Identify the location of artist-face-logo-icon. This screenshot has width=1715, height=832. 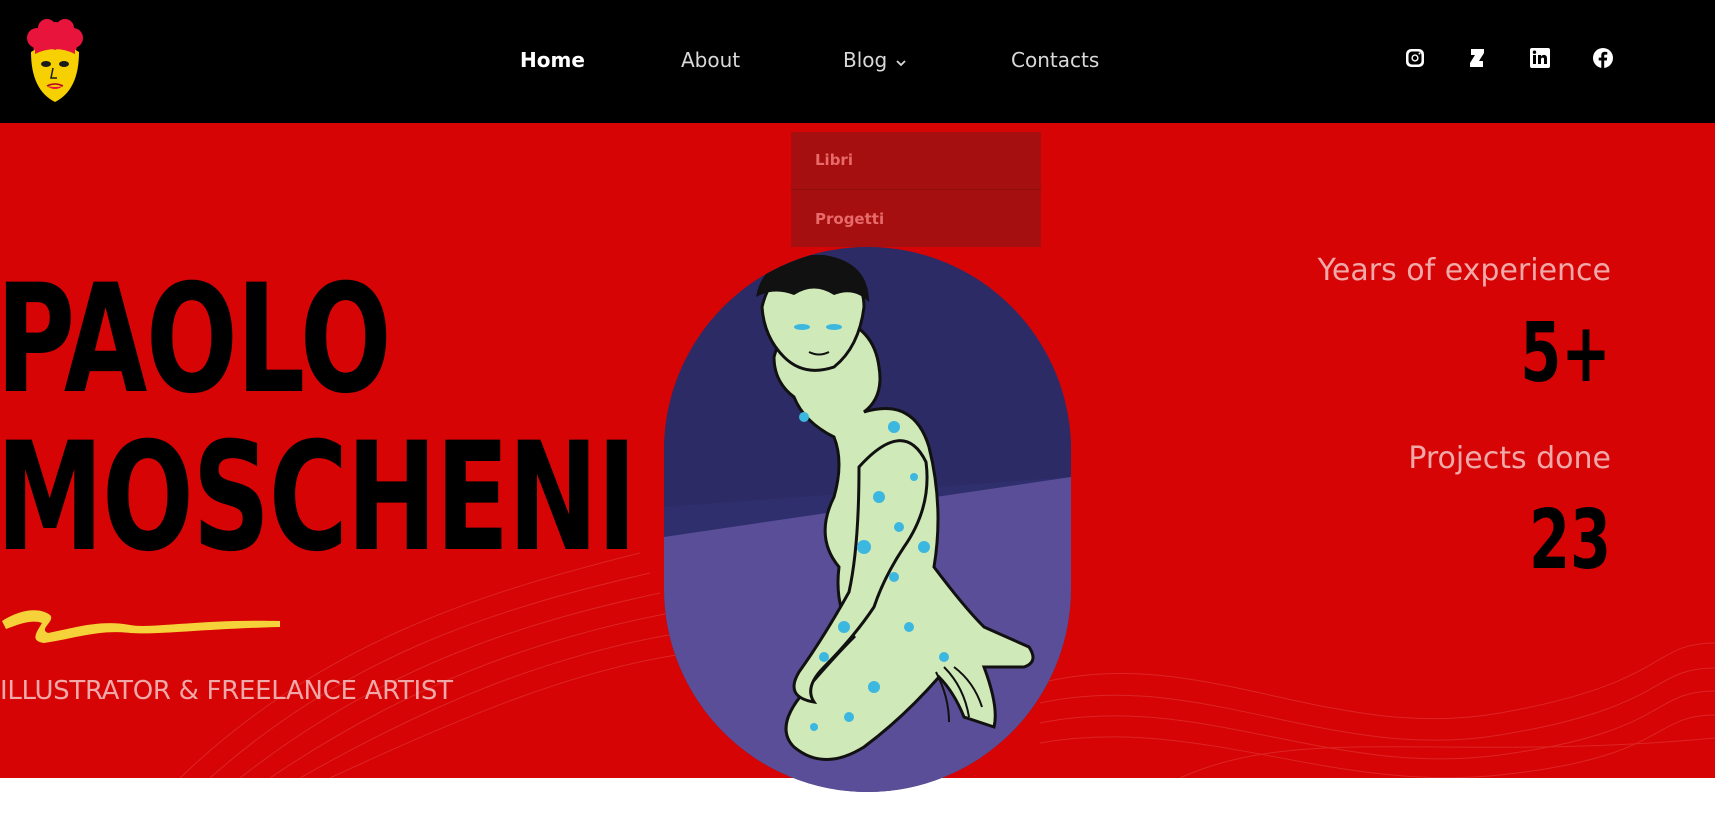
(55, 60).